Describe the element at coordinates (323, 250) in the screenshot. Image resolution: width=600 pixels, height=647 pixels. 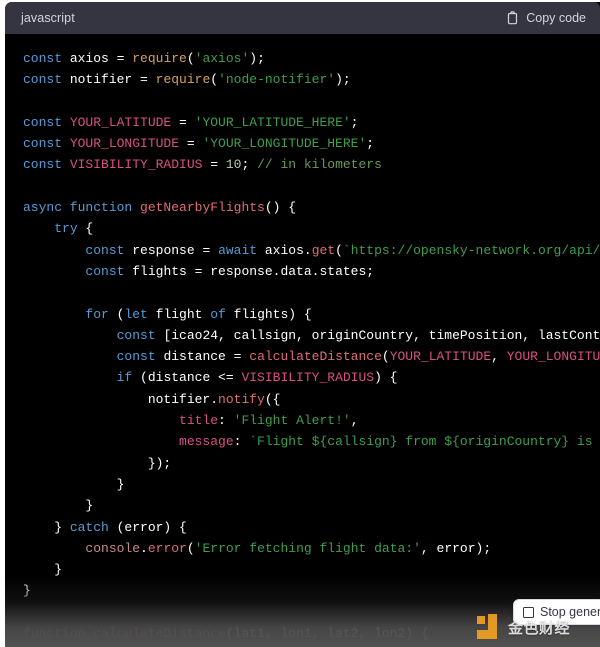
I see `code-token: get` at that location.